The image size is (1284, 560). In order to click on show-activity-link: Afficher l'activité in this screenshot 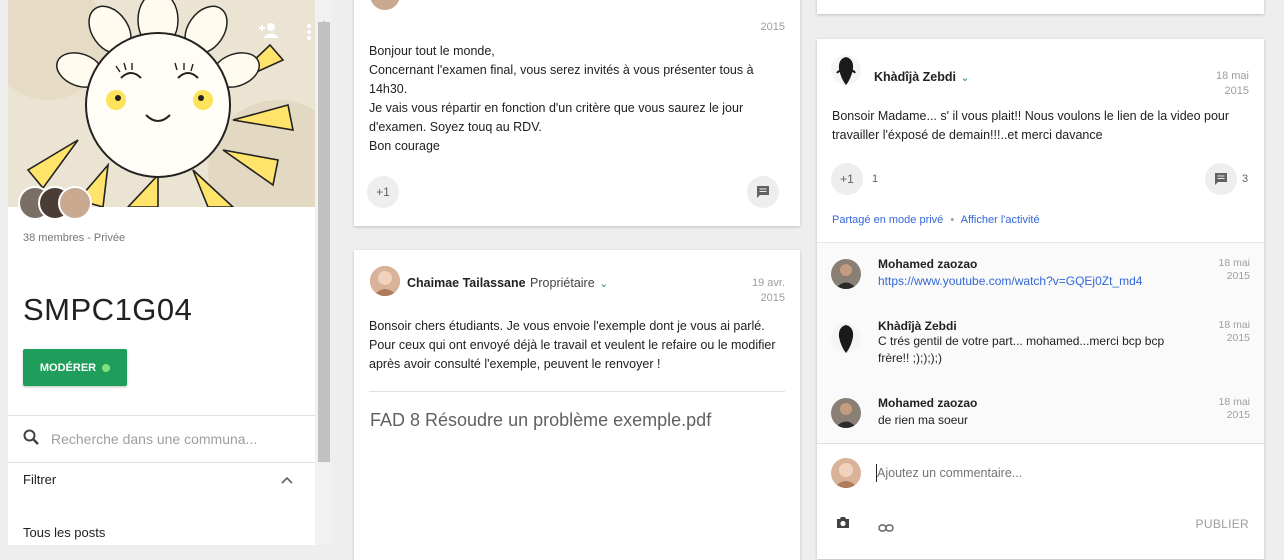, I will do `click(1000, 220)`.